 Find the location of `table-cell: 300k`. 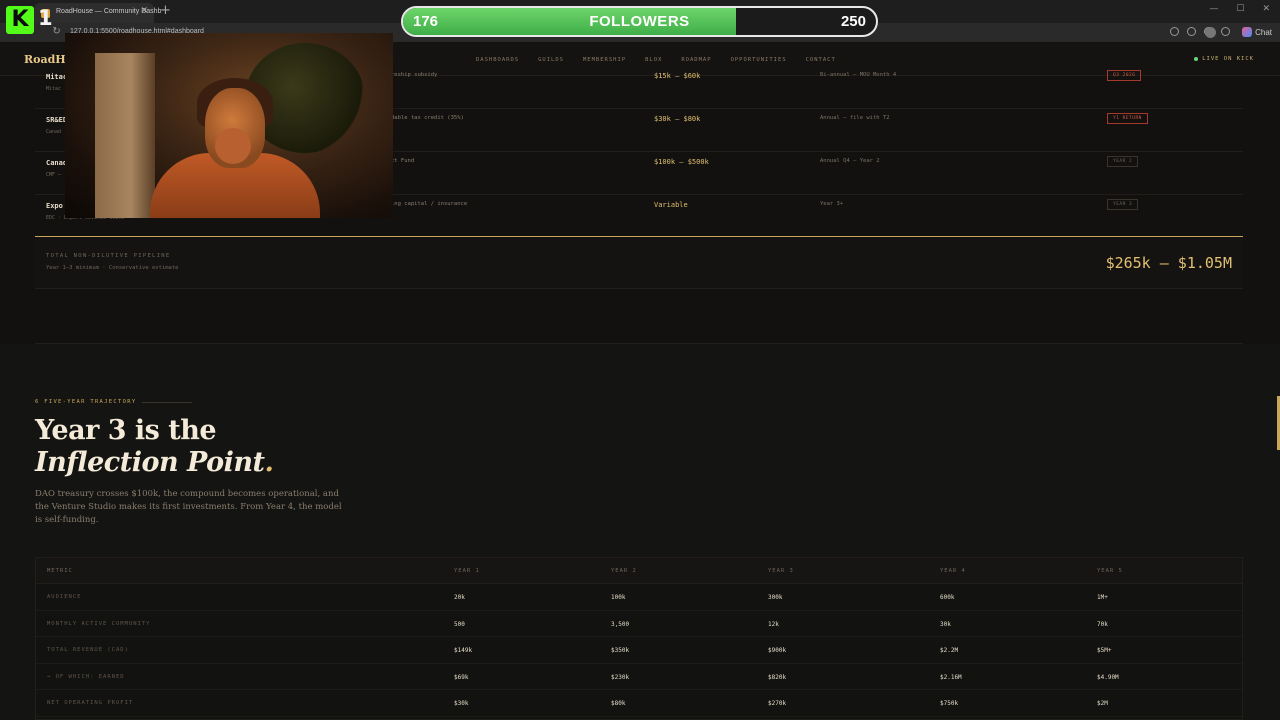

table-cell: 300k is located at coordinates (775, 597).